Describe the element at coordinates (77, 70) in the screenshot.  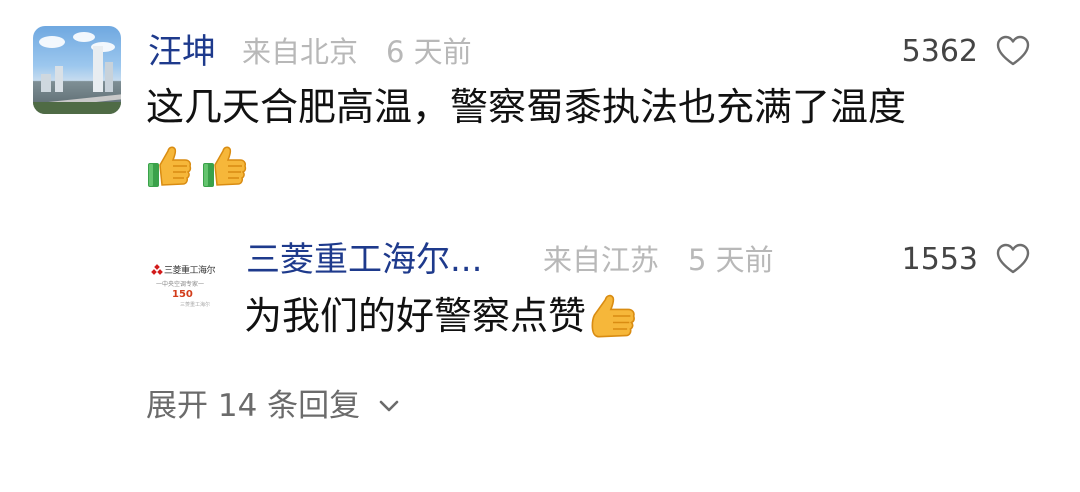
I see `avatar` at that location.